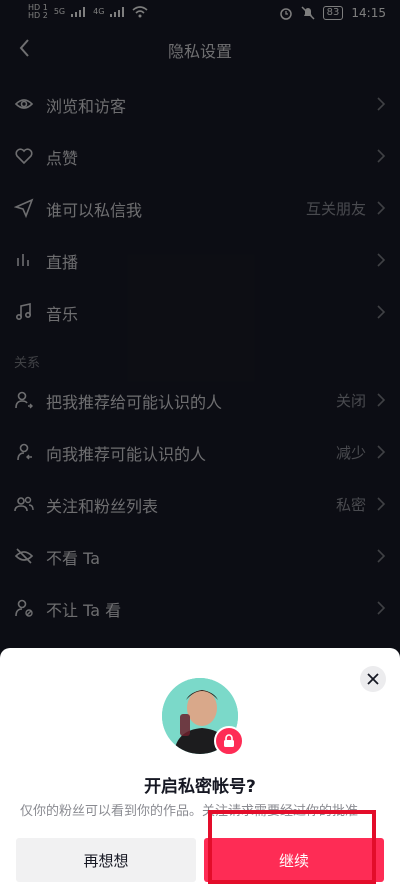 This screenshot has width=400, height=888. What do you see at coordinates (106, 860) in the screenshot?
I see `cancel-button: 再想想` at bounding box center [106, 860].